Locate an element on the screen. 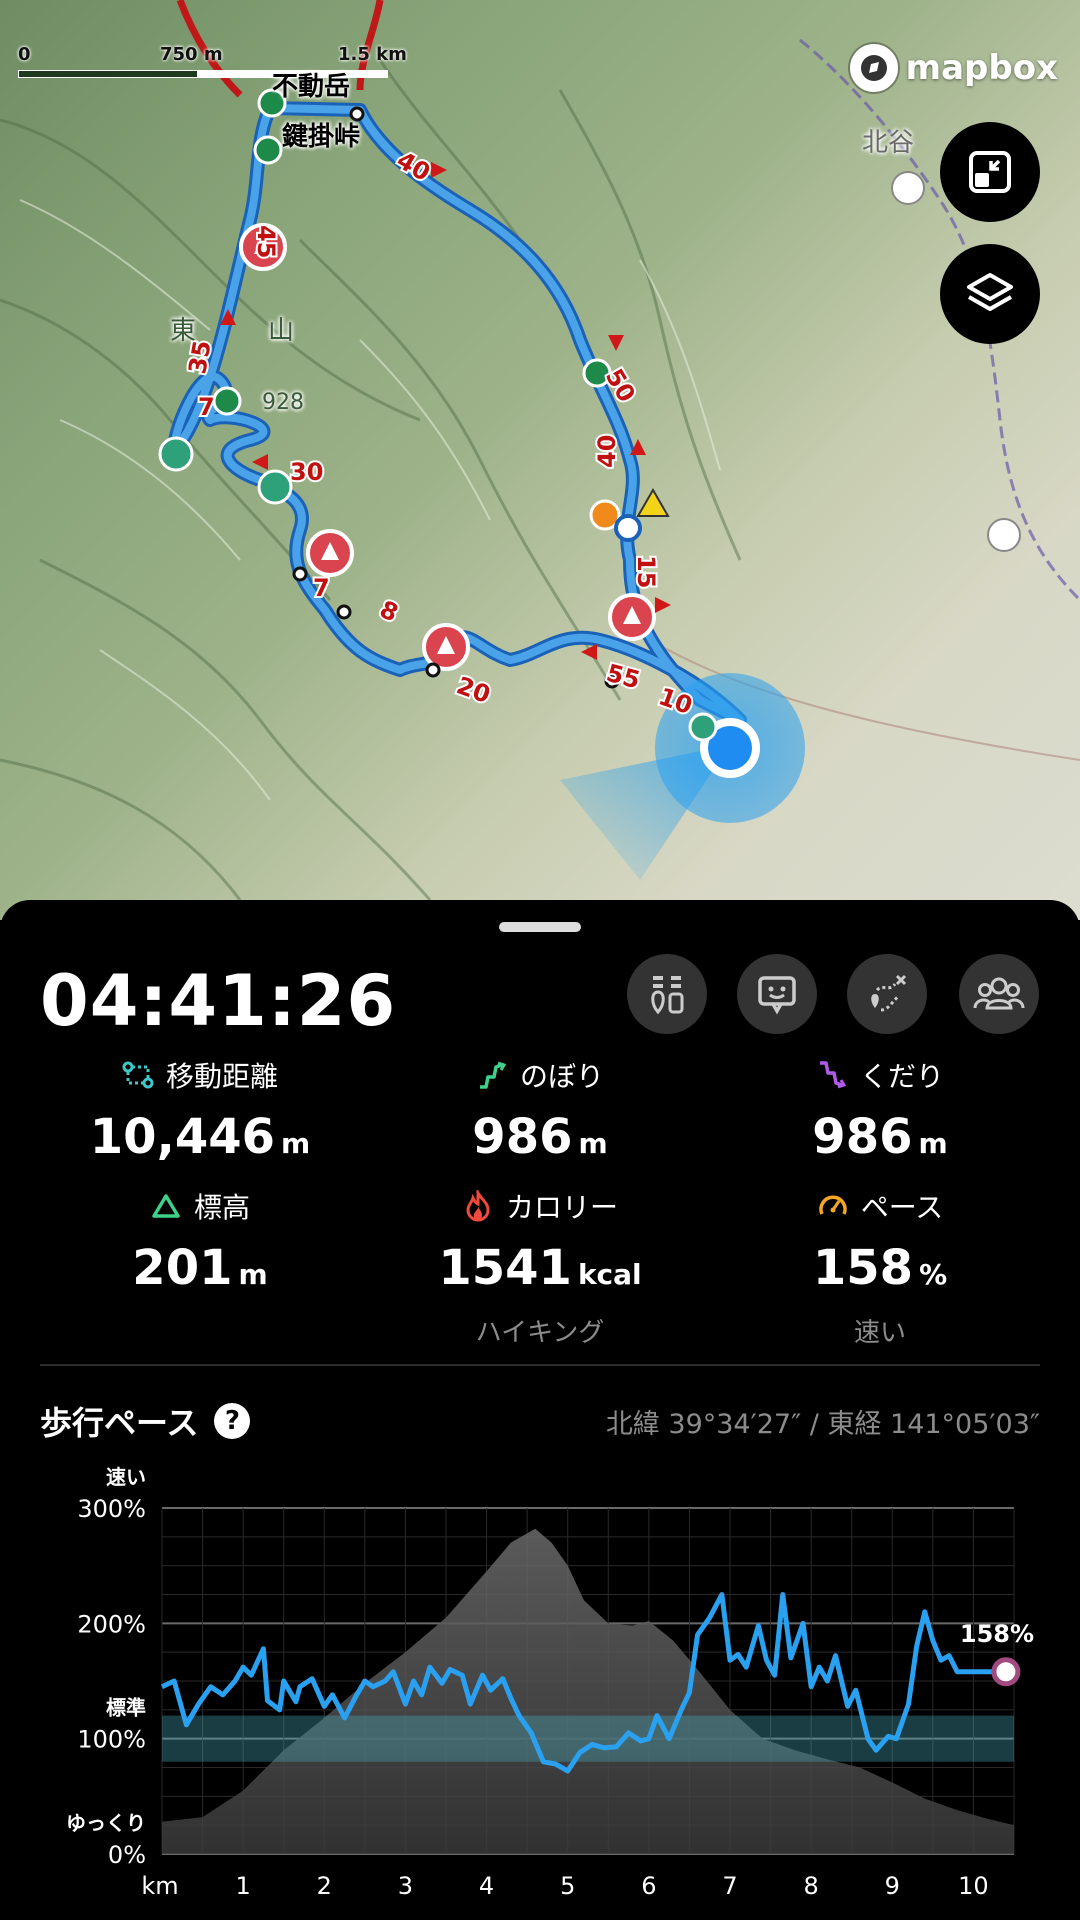 This screenshot has height=1920, width=1080. route-button is located at coordinates (887, 994).